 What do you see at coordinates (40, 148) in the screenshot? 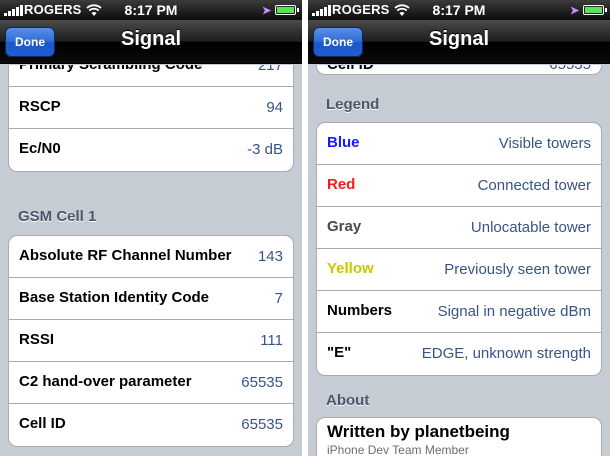
I see `row-label: Ec/N0` at bounding box center [40, 148].